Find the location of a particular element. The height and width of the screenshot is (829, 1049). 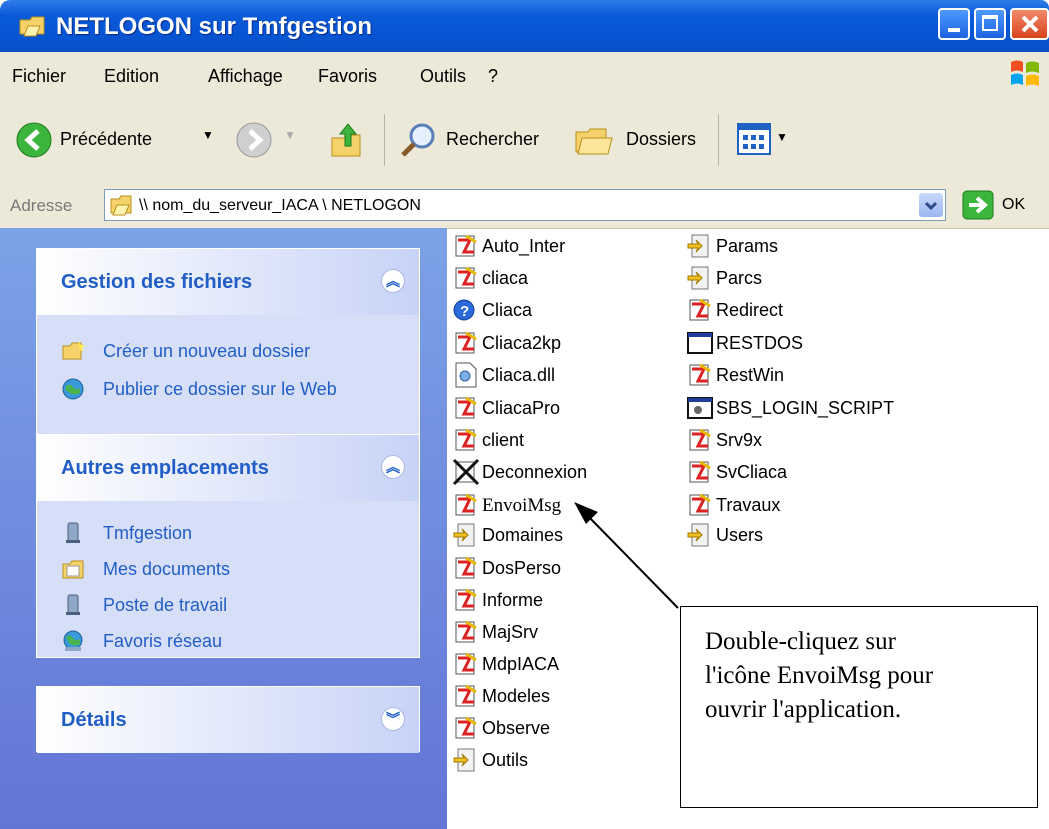

window-title: NETLOGON sur Tmfgestion is located at coordinates (214, 26).